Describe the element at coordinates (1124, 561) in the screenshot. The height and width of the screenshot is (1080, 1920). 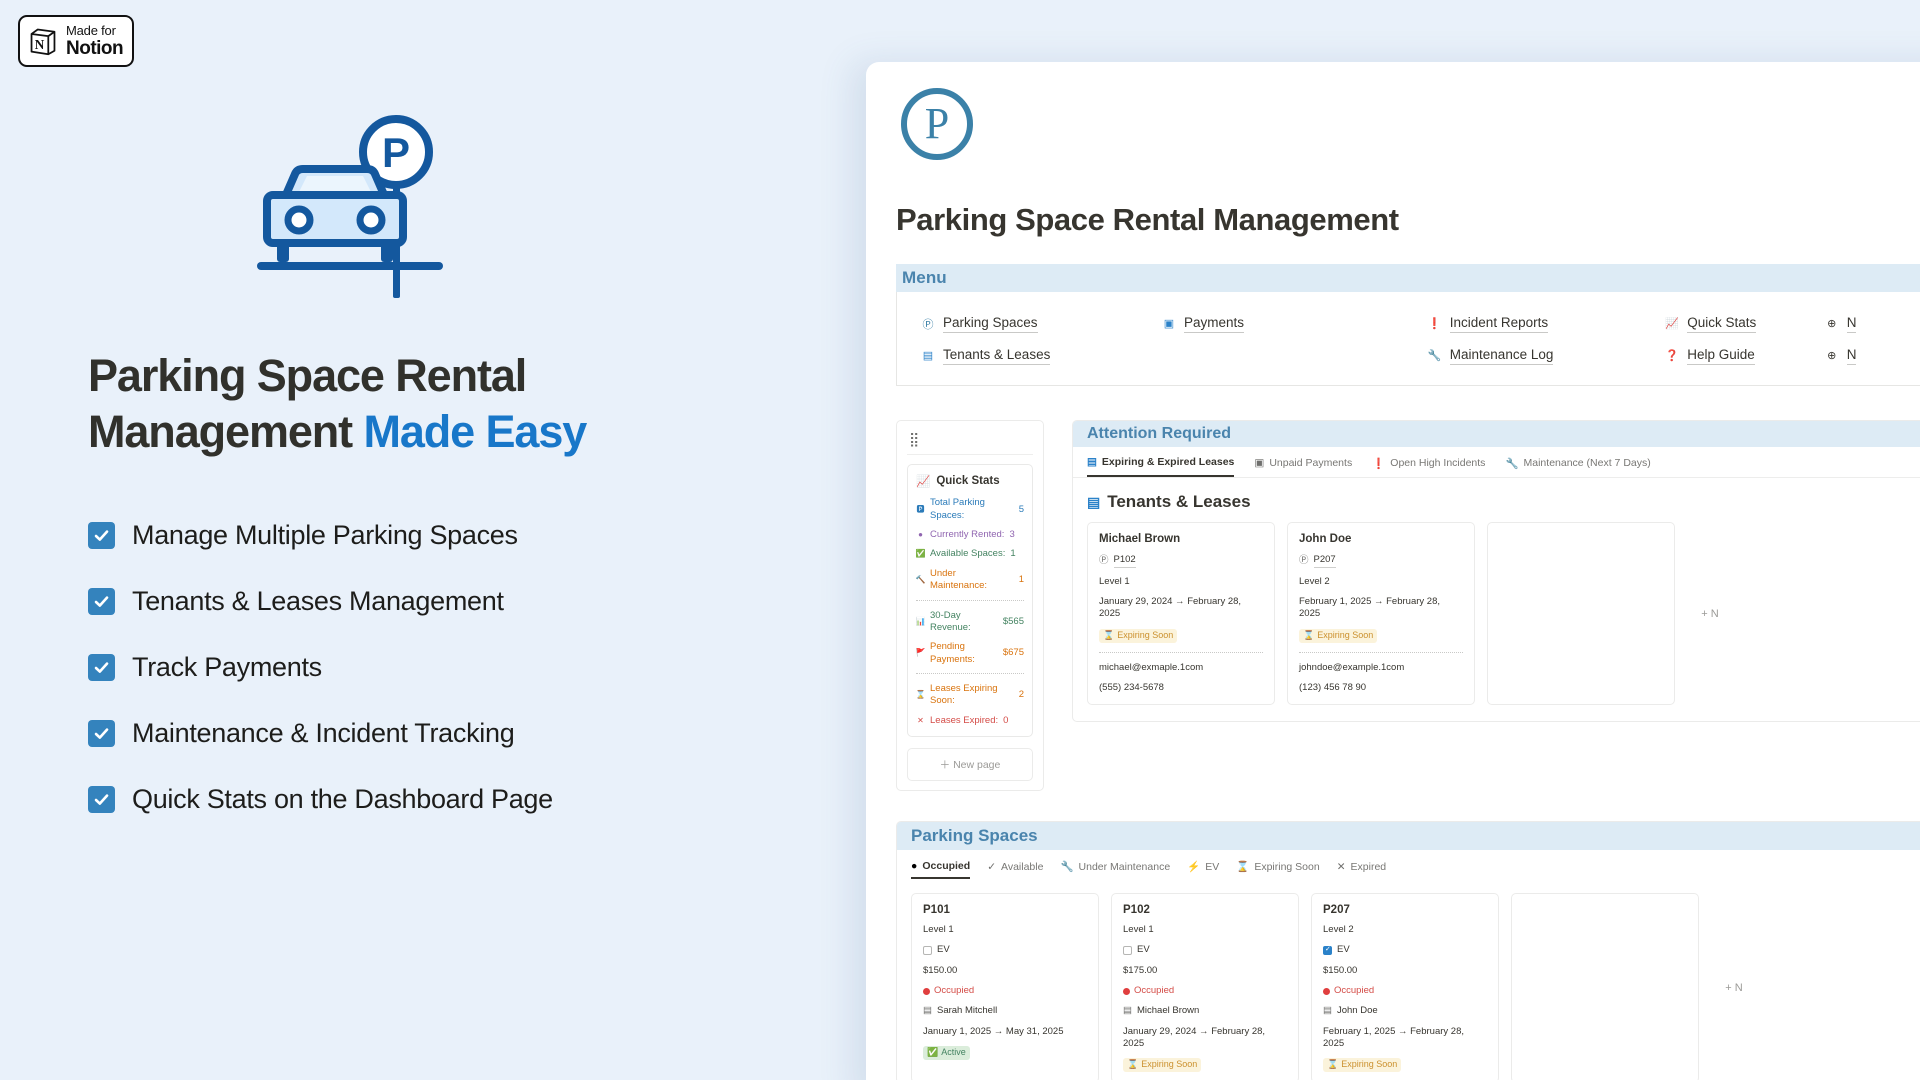
I see `tenant-space: P102` at that location.